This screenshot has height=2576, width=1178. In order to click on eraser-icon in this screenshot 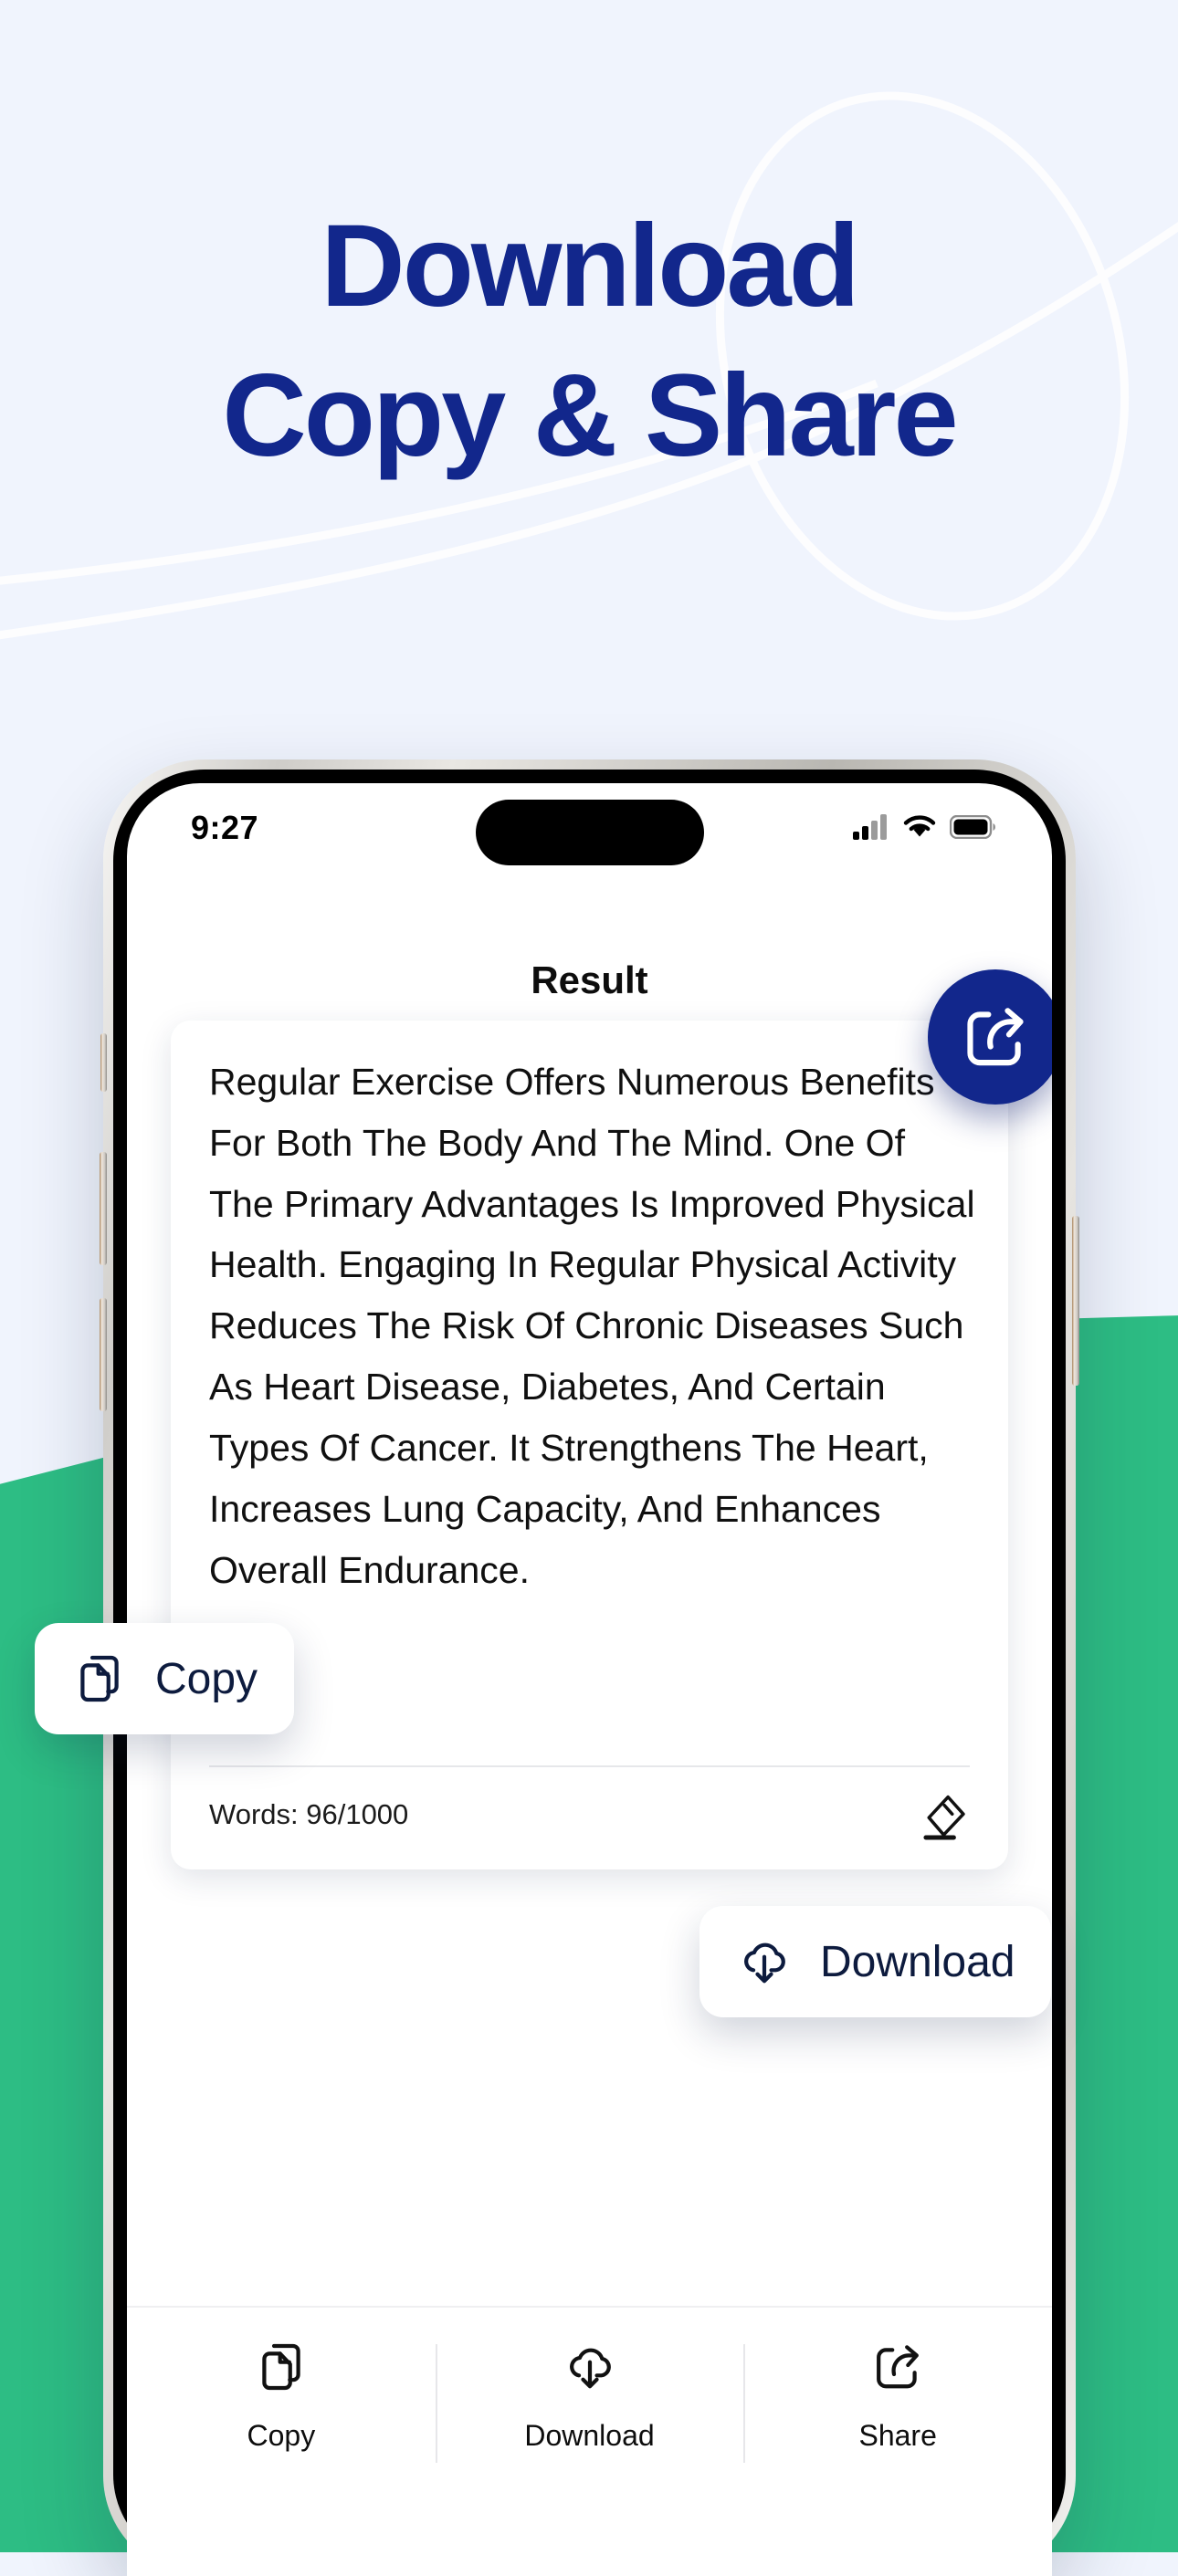, I will do `click(944, 1818)`.